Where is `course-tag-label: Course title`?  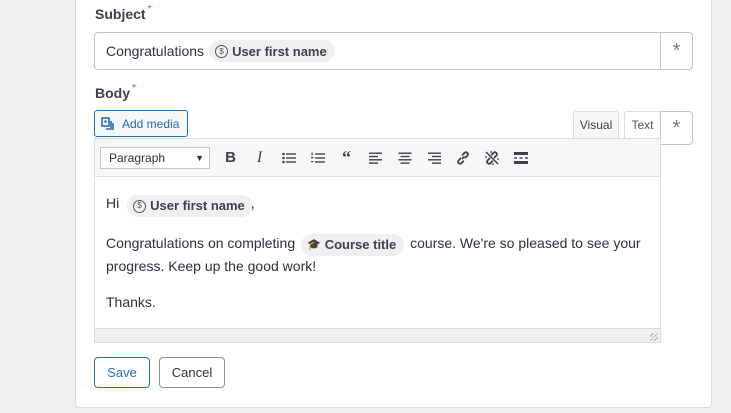 course-tag-label: Course title is located at coordinates (360, 244).